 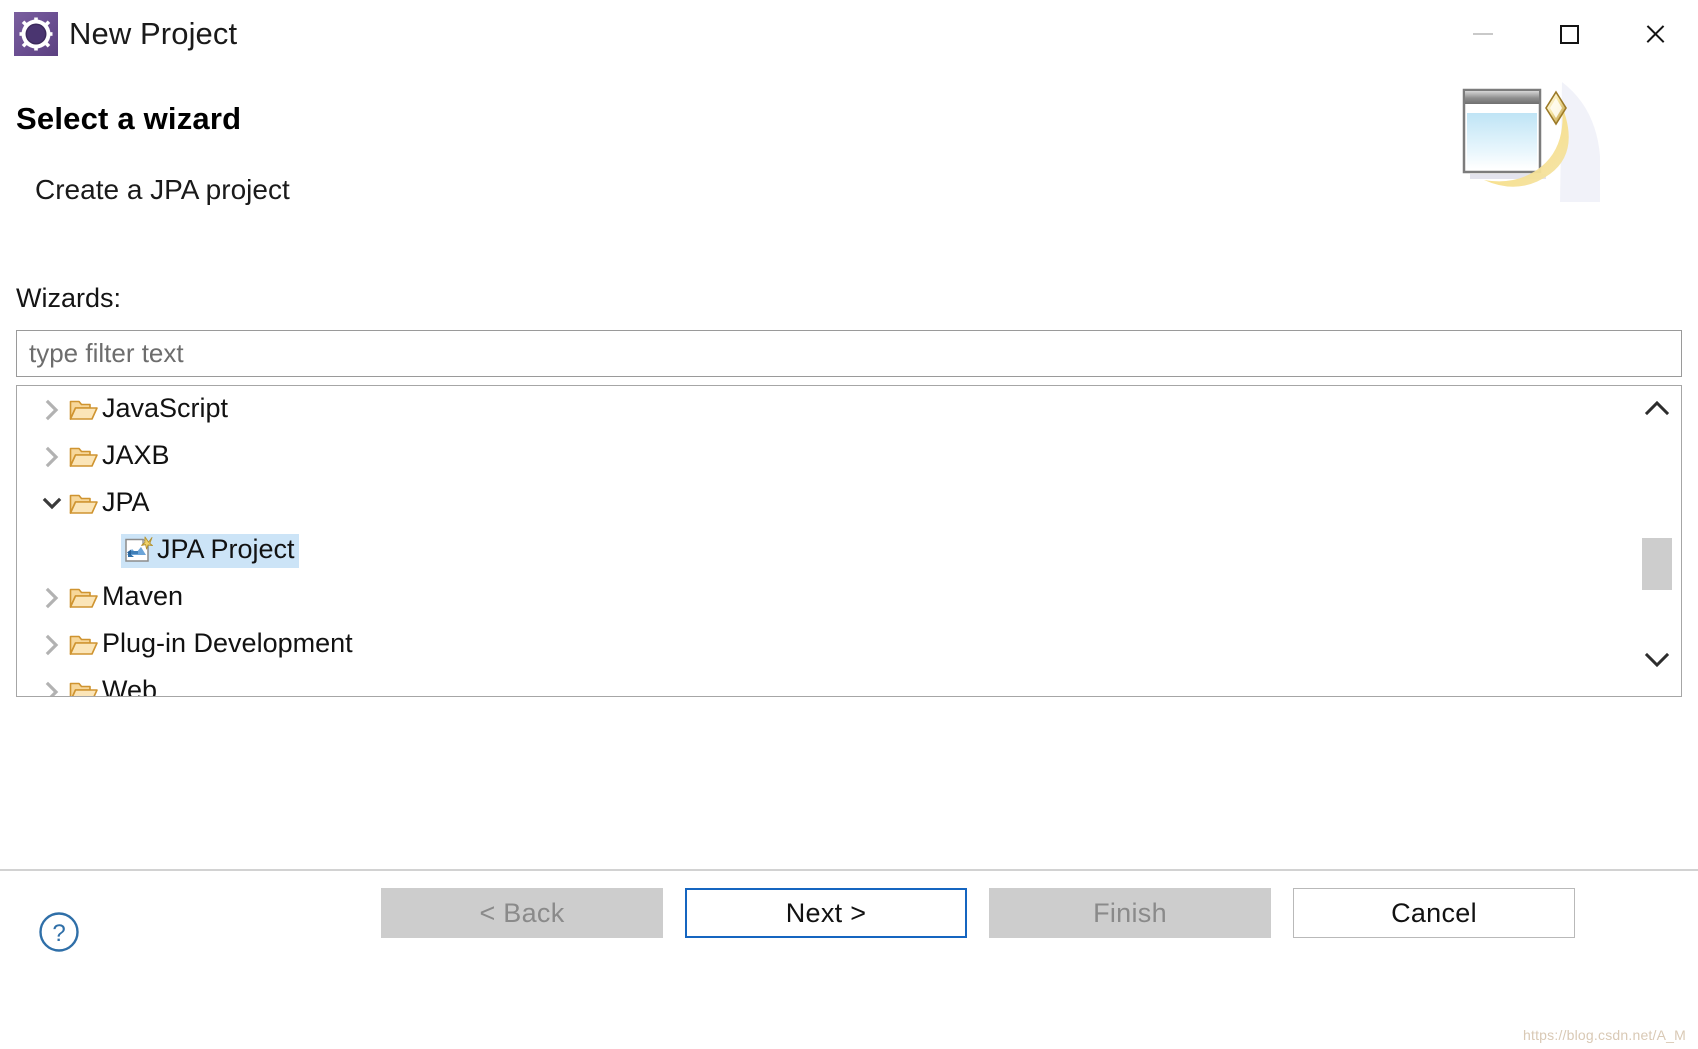 I want to click on tree-item-label: JPA Project, so click(x=226, y=548).